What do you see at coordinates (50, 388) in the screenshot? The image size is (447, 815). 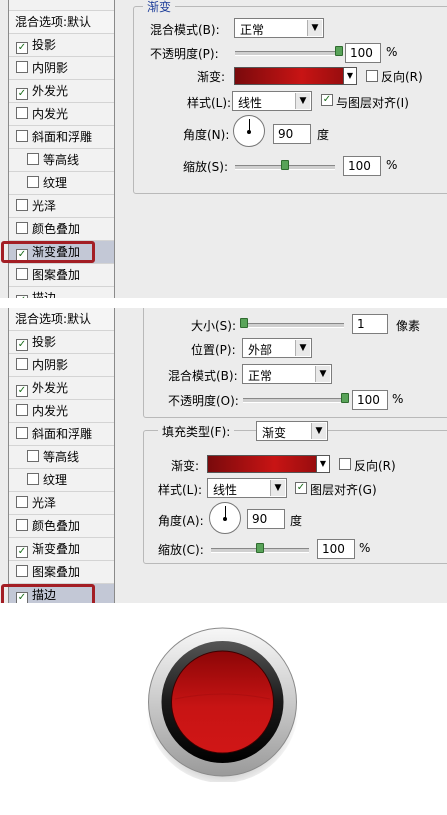 I see `sidebar-item-label: 外发光` at bounding box center [50, 388].